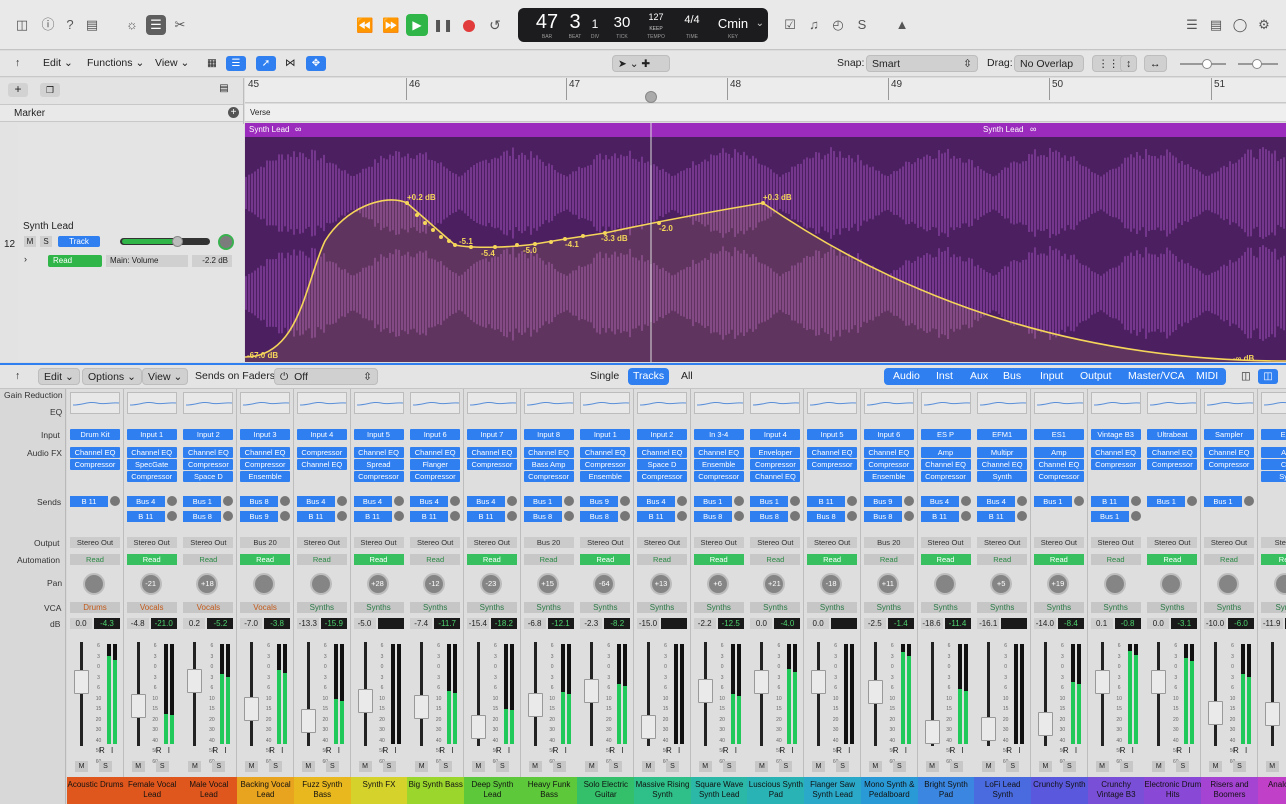  What do you see at coordinates (1216, 25) in the screenshot?
I see `notepad-icon: ▤` at bounding box center [1216, 25].